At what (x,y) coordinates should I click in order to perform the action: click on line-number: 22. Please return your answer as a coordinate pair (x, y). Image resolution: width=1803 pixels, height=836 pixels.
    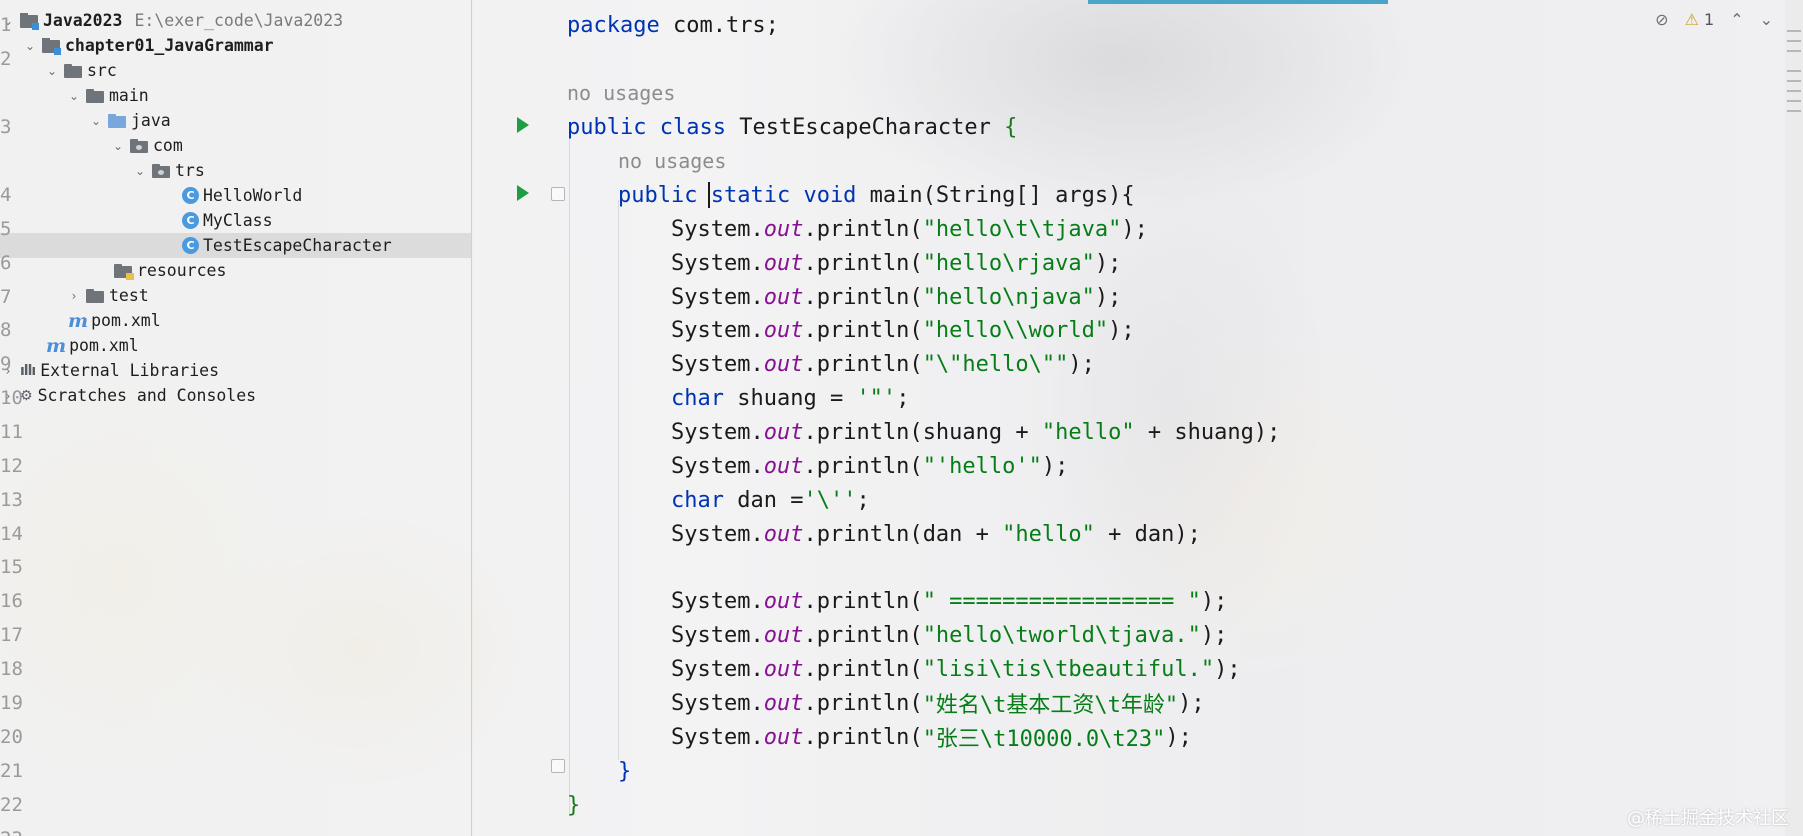
    Looking at the image, I should click on (252, 805).